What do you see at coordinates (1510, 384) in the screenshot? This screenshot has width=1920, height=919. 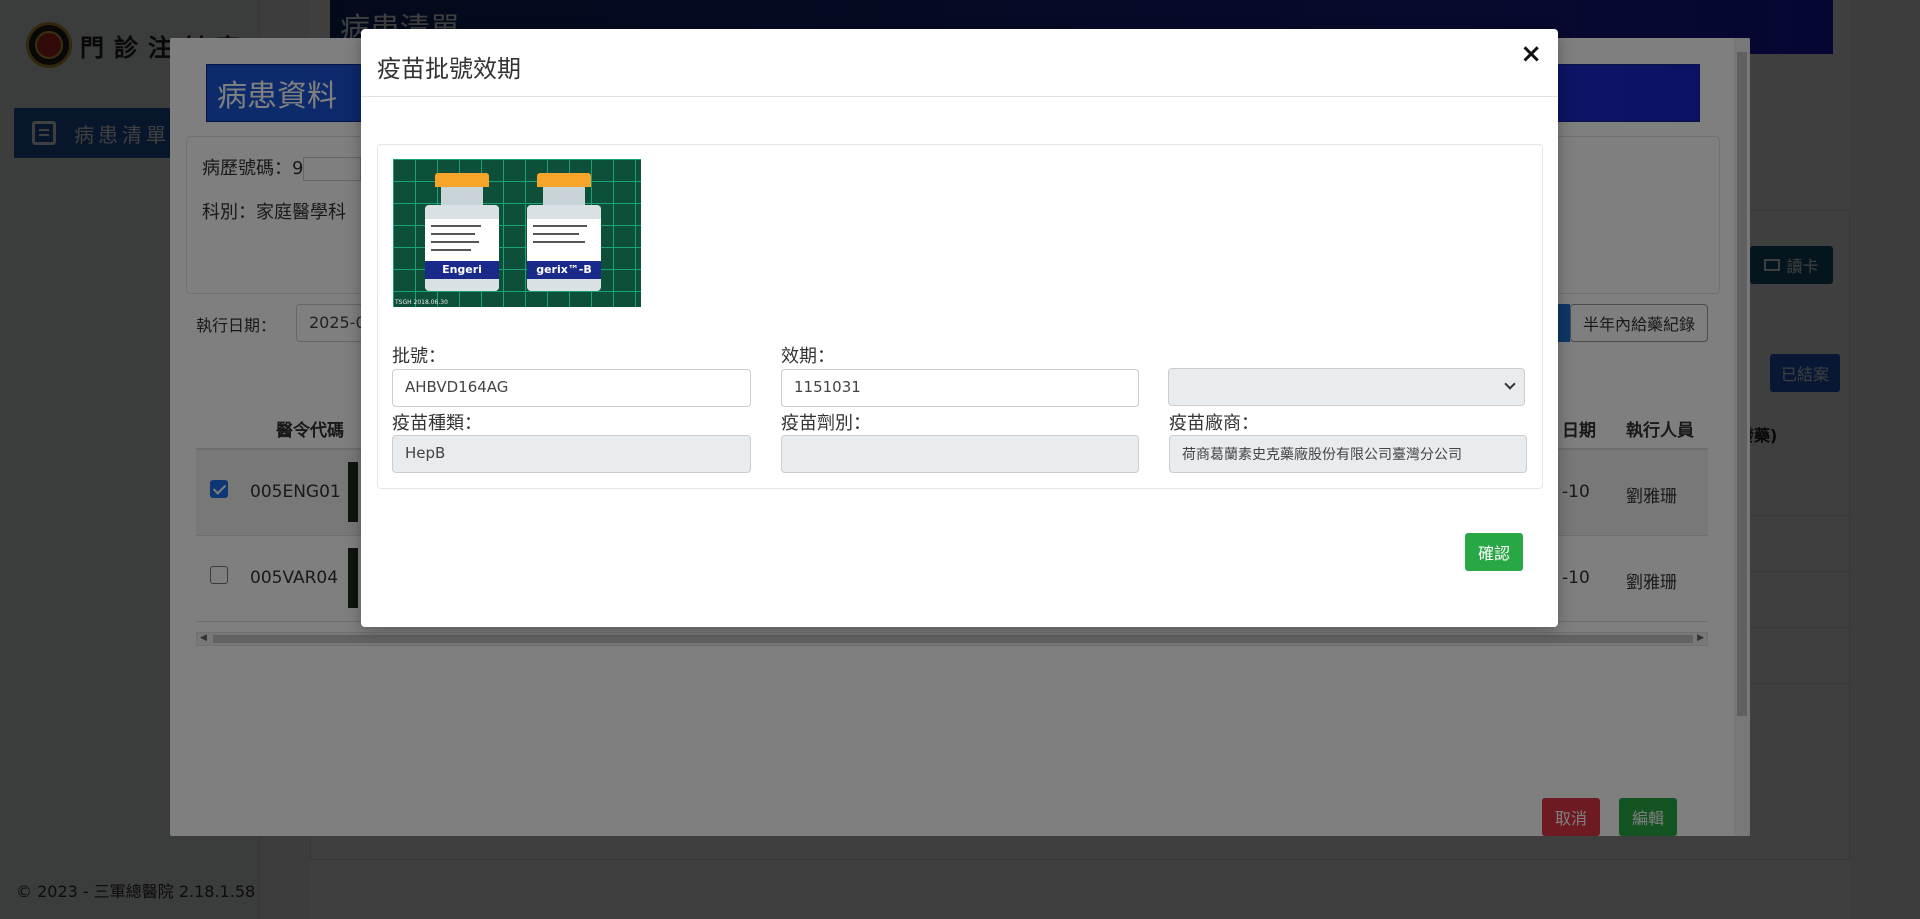 I see `chevron-down-icon` at bounding box center [1510, 384].